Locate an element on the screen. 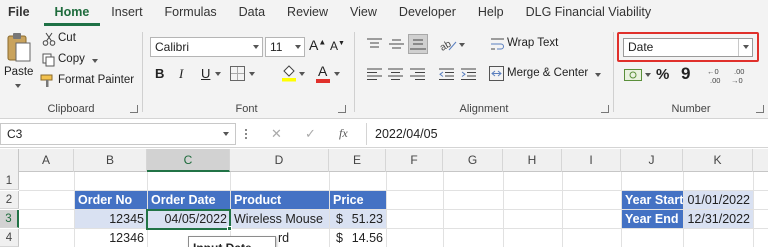 The height and width of the screenshot is (247, 768). enter-icon: ✓ is located at coordinates (310, 134).